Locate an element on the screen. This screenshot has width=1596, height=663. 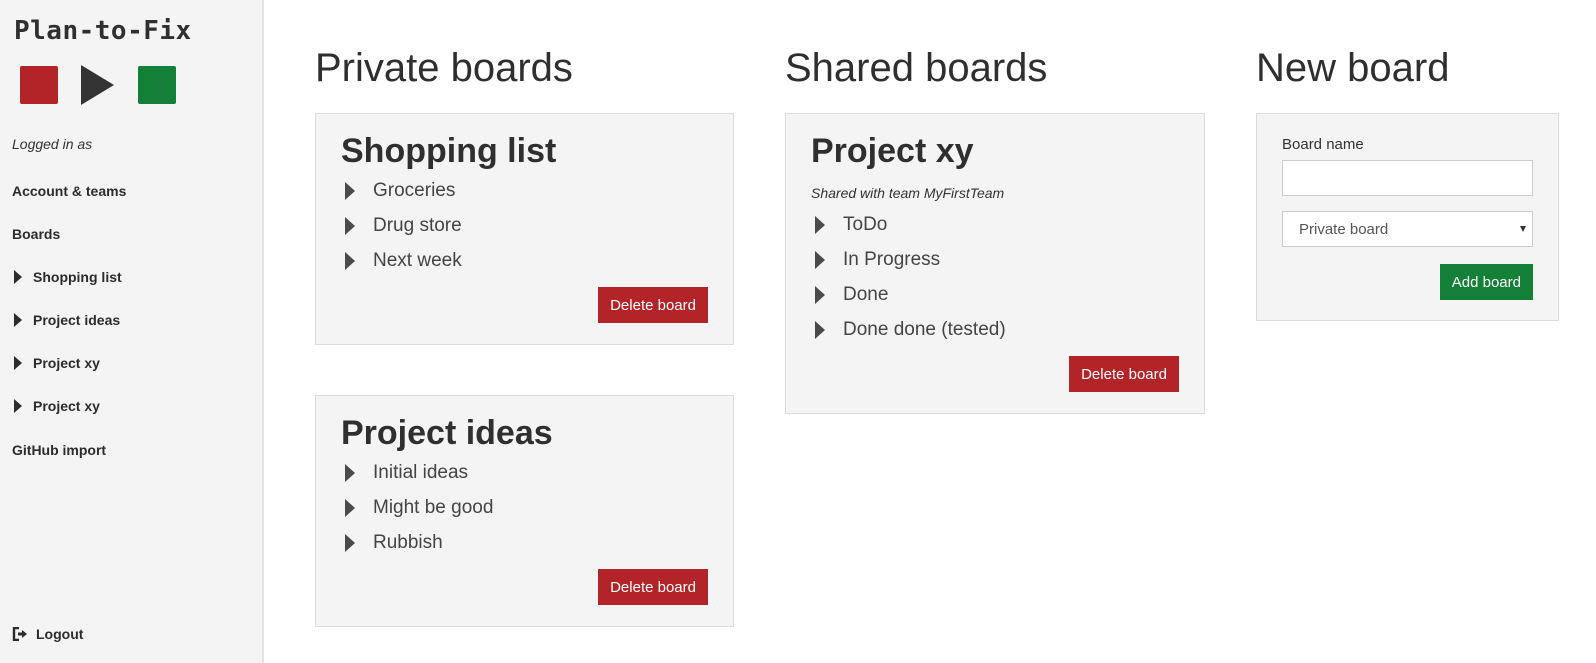
green-square-icon is located at coordinates (157, 85).